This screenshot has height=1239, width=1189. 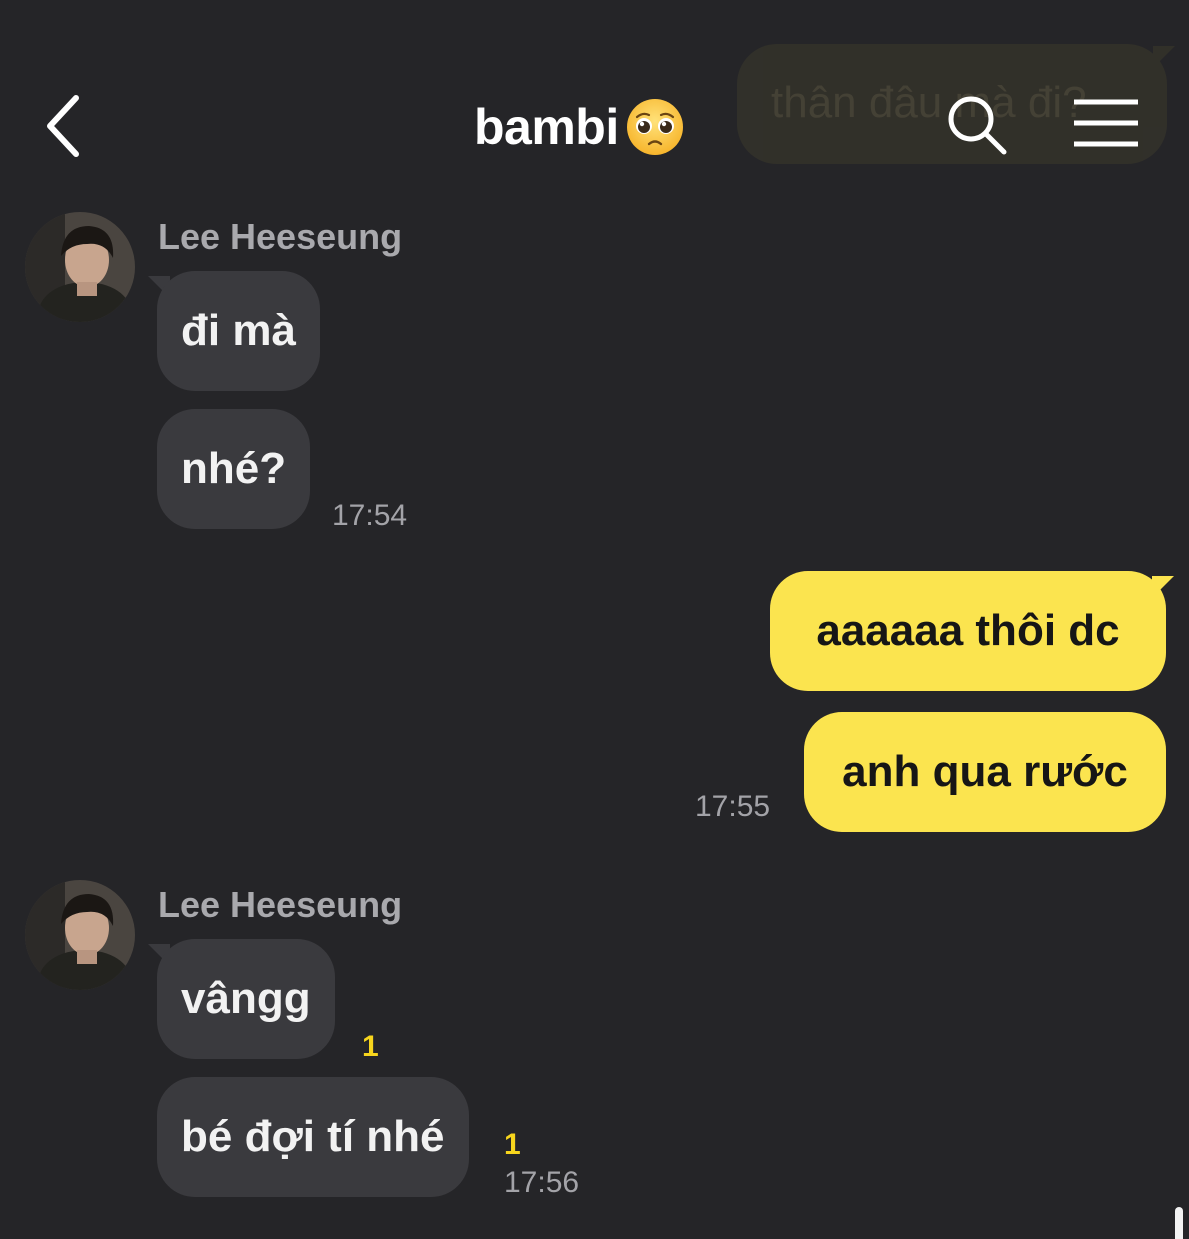 I want to click on search-button, so click(x=977, y=125).